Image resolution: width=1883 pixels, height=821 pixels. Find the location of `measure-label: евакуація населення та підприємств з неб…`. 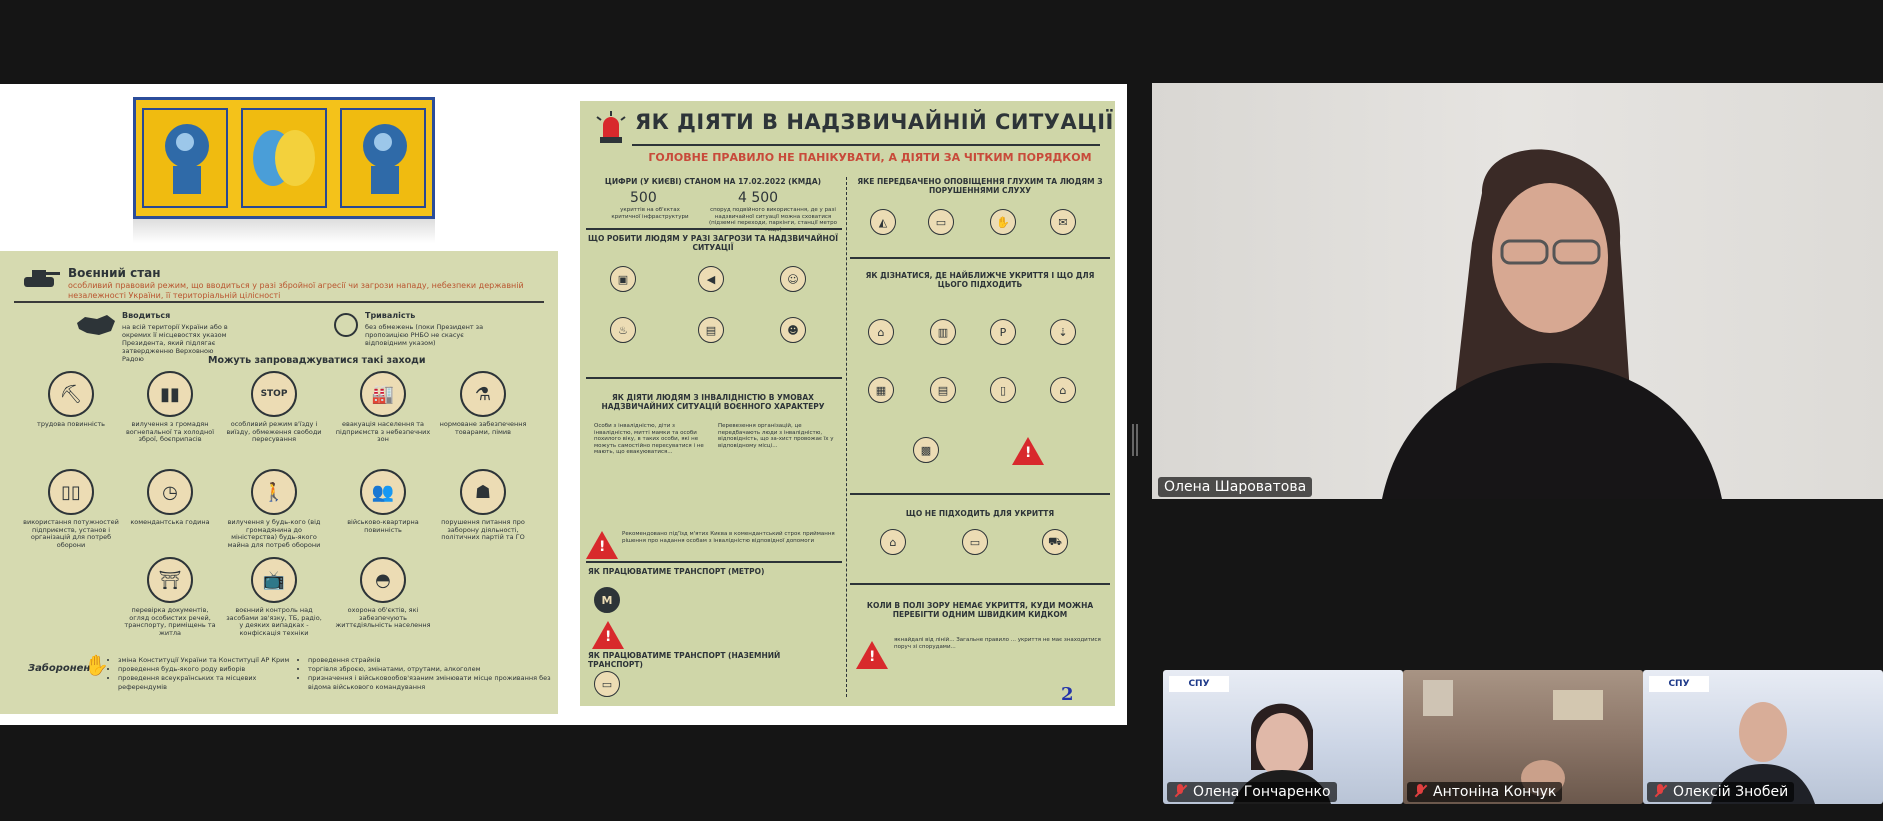

measure-label: евакуація населення та підприємств з неб… is located at coordinates (383, 431).